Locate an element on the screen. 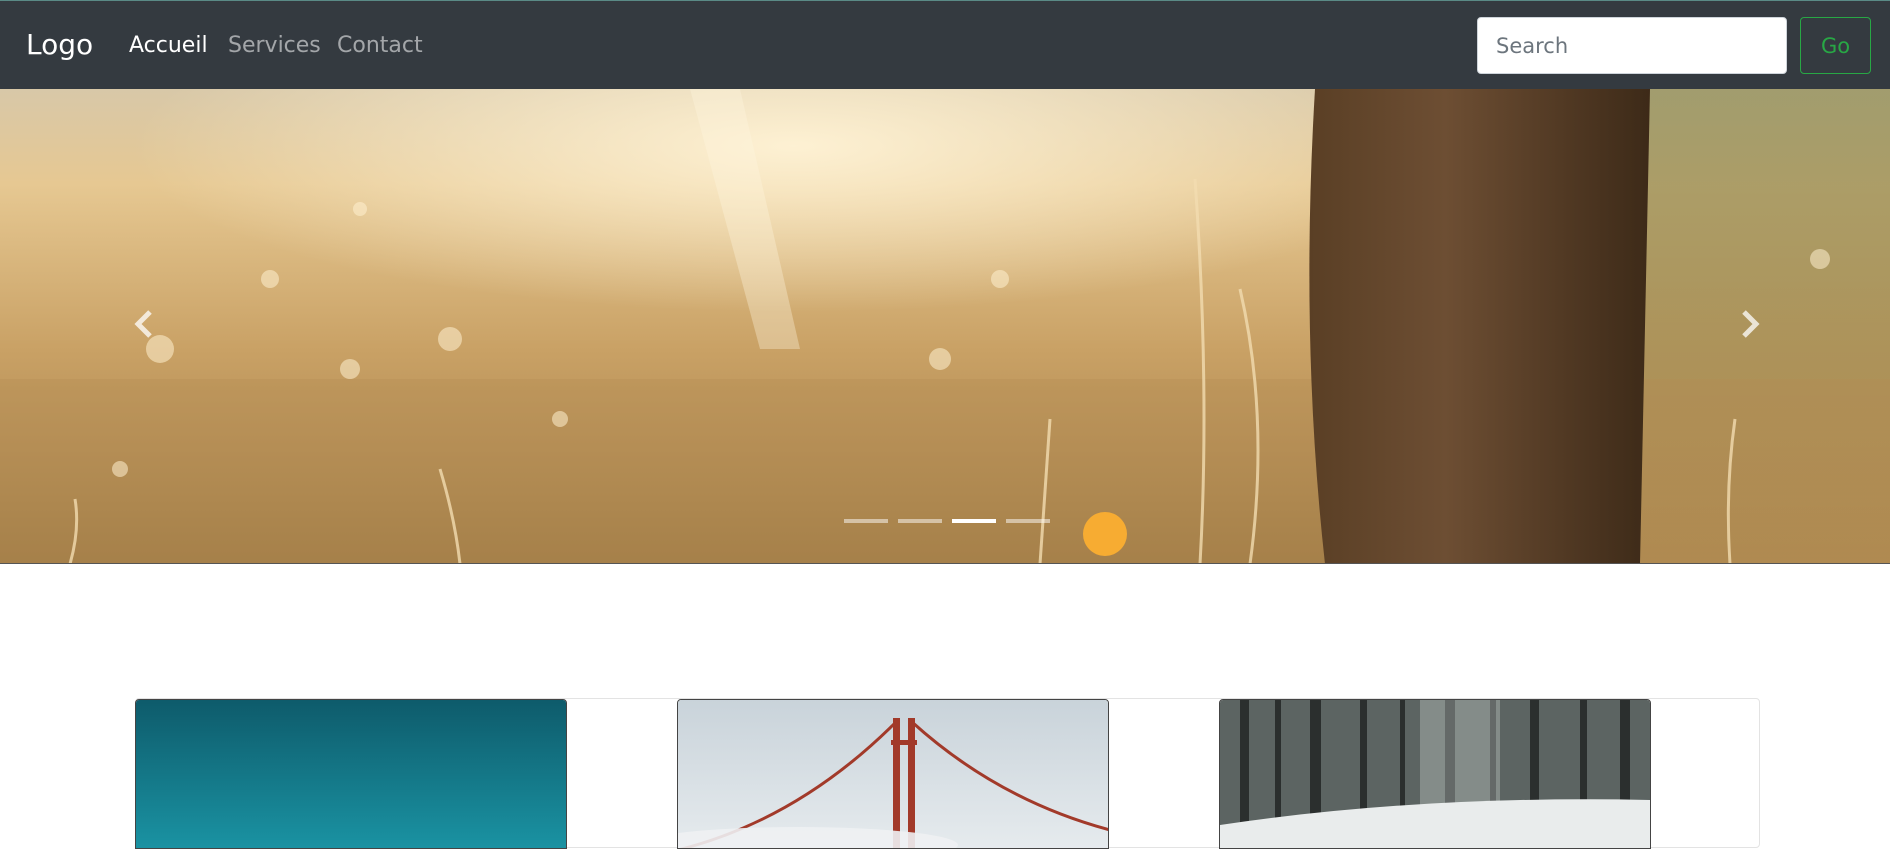 This screenshot has height=849, width=1890. chevron-left-icon is located at coordinates (143, 324).